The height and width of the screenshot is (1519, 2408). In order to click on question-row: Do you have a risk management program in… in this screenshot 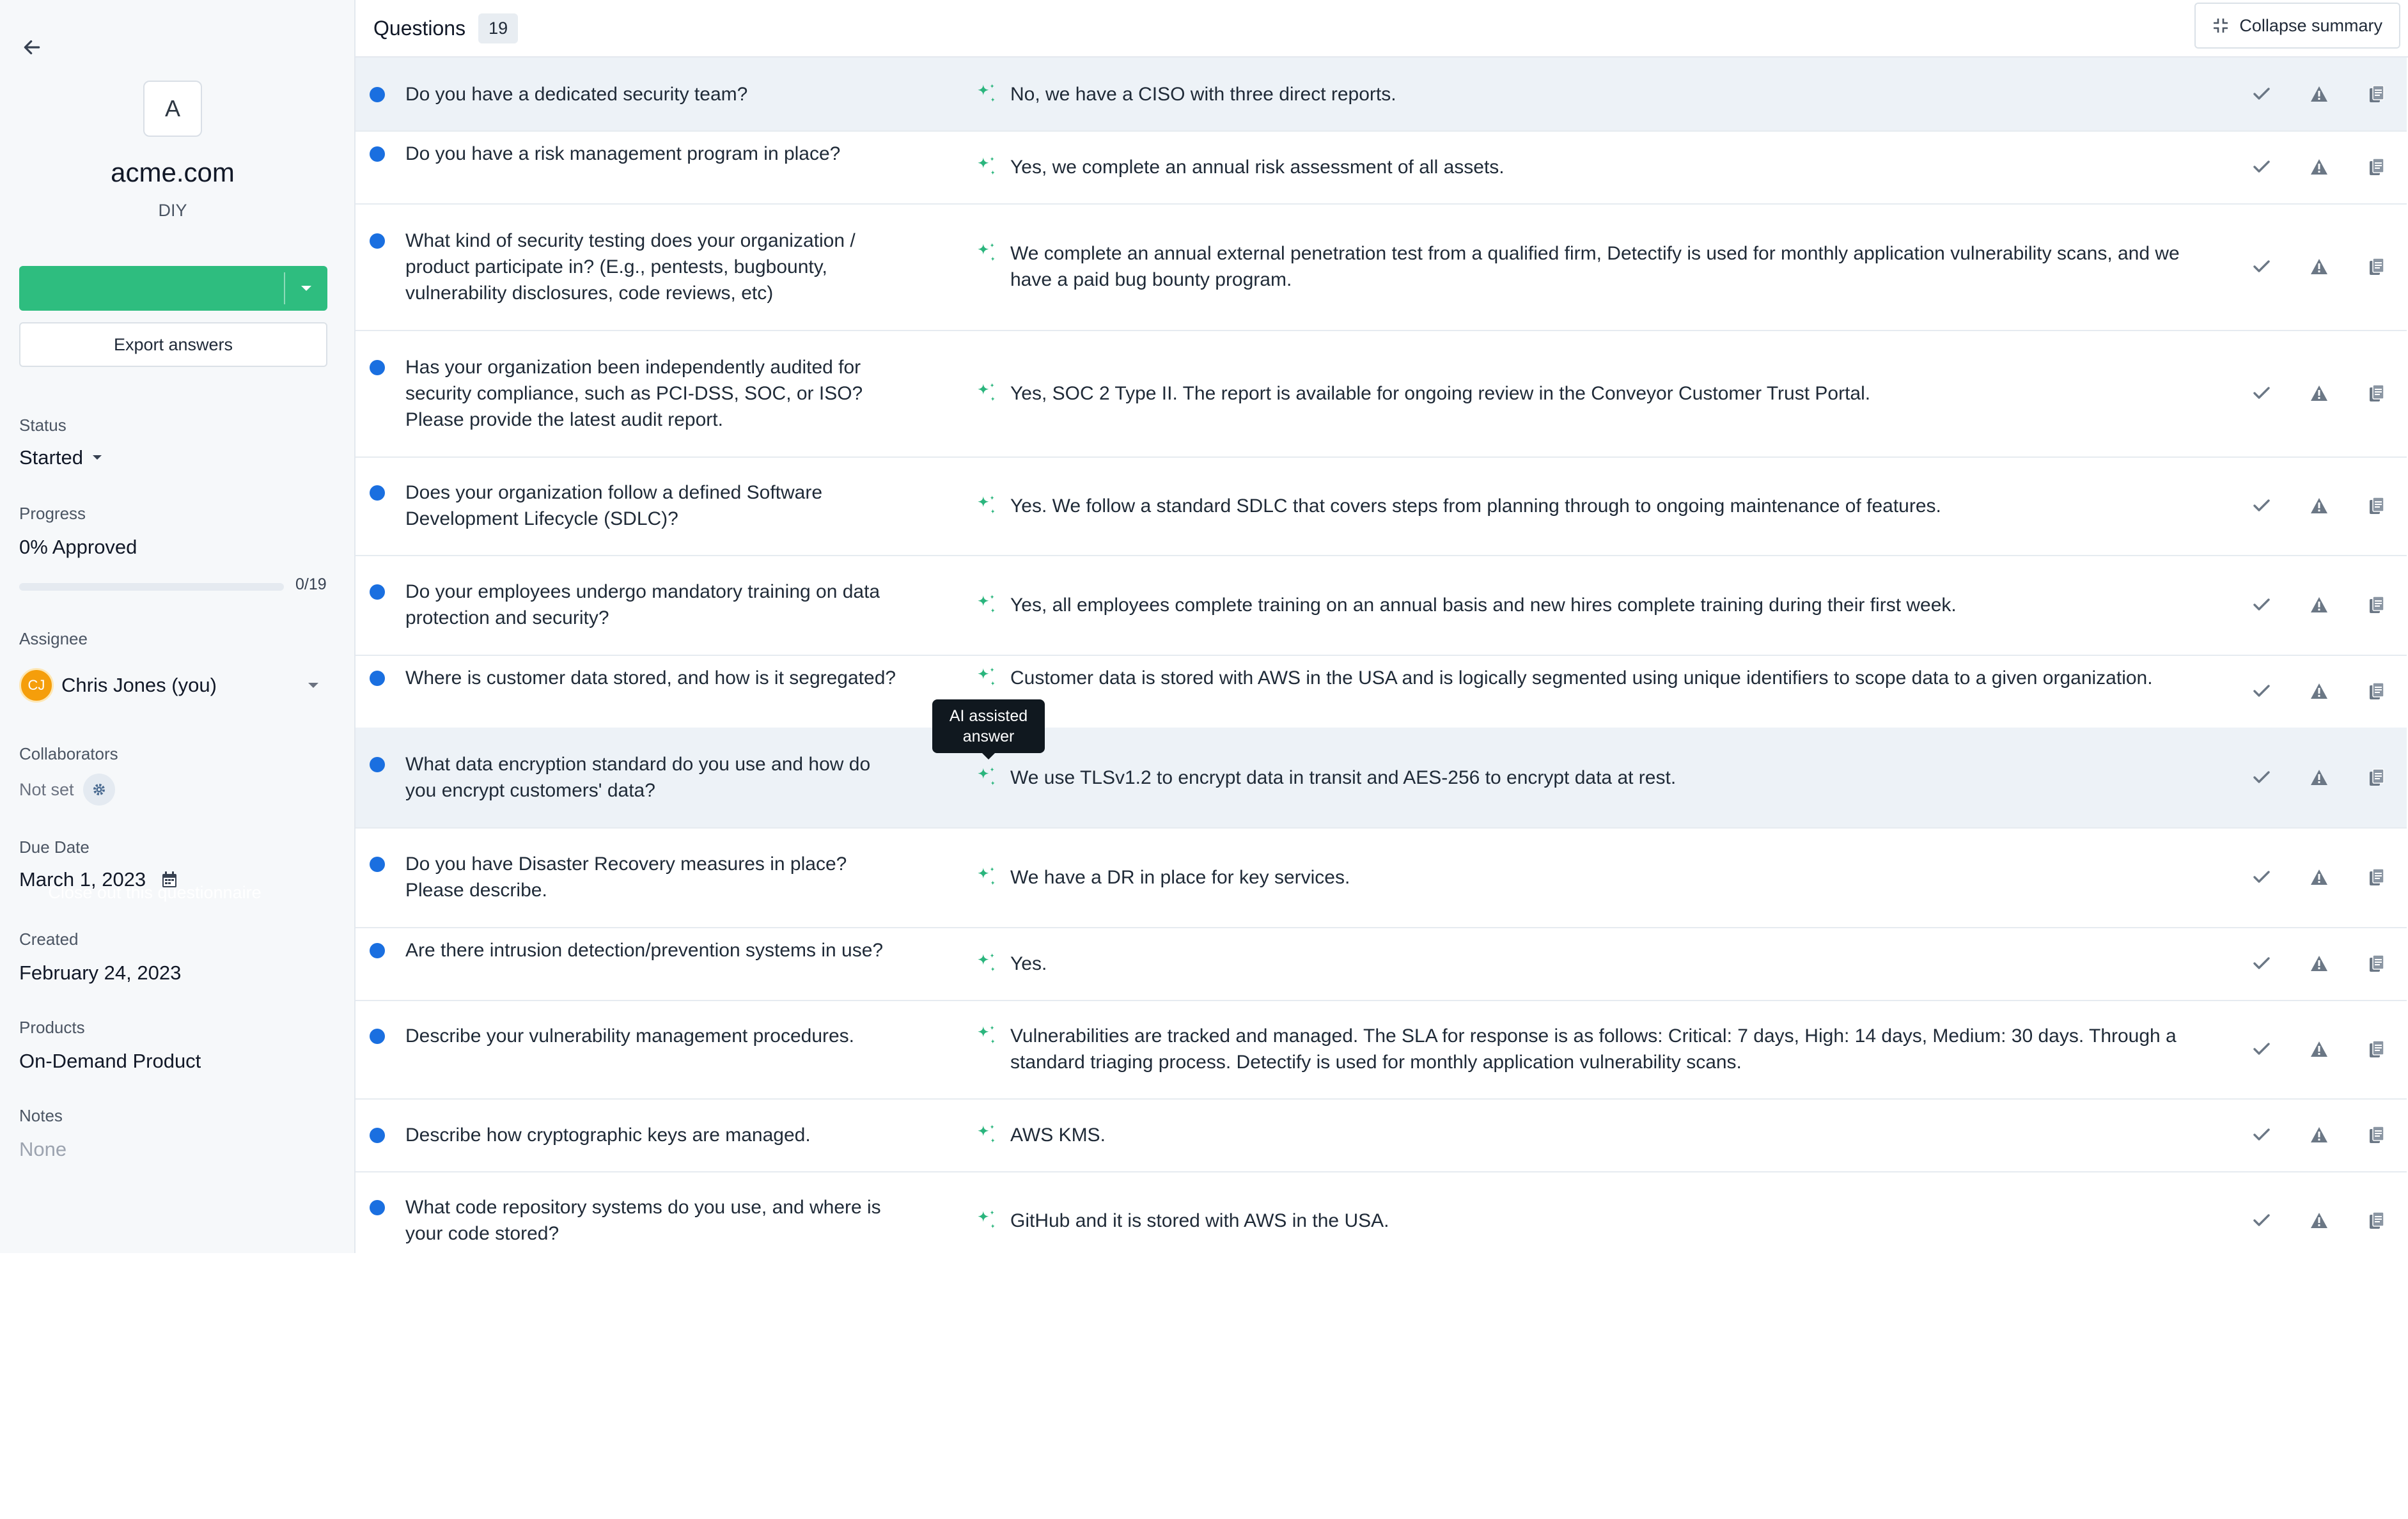, I will do `click(1381, 167)`.